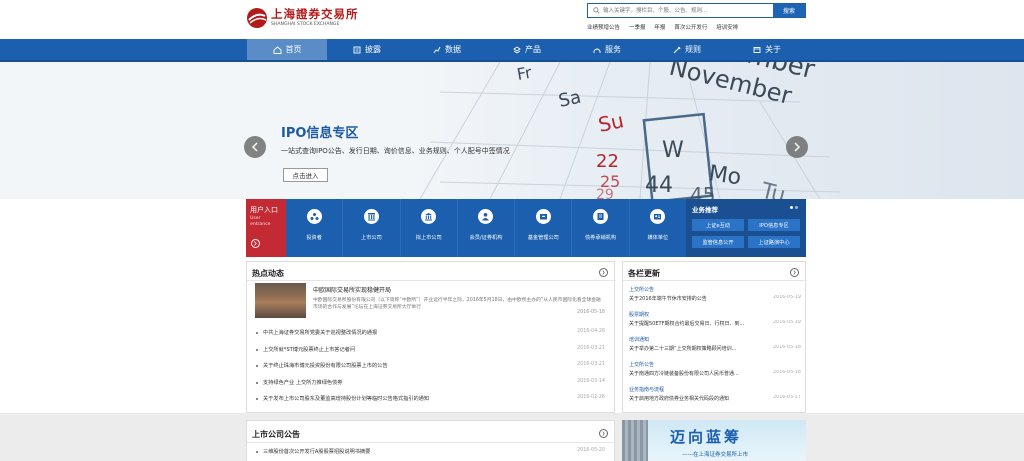  Describe the element at coordinates (314, 238) in the screenshot. I see `tile-label: 投资者` at that location.